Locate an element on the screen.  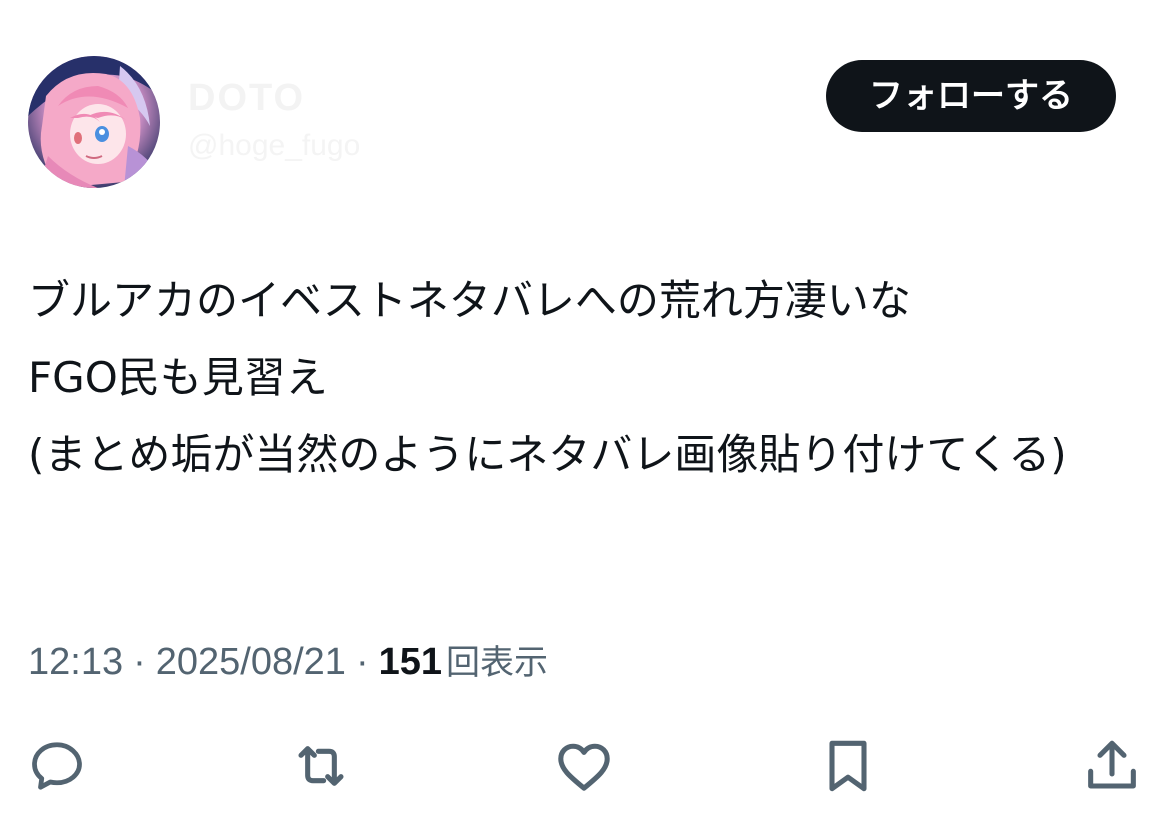
tweet-date: 2025/08/21 is located at coordinates (251, 662).